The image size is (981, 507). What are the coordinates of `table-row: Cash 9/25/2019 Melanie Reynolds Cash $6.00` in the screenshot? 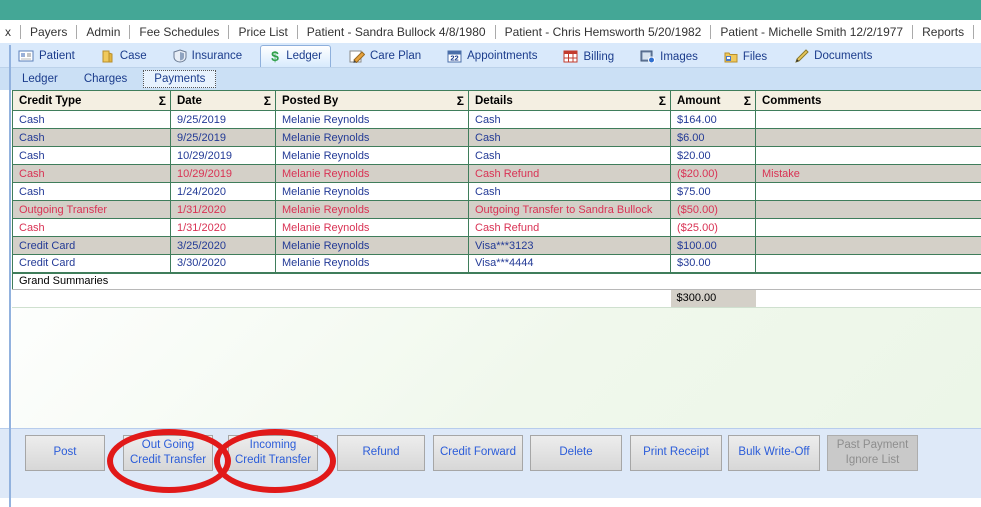 It's located at (496, 137).